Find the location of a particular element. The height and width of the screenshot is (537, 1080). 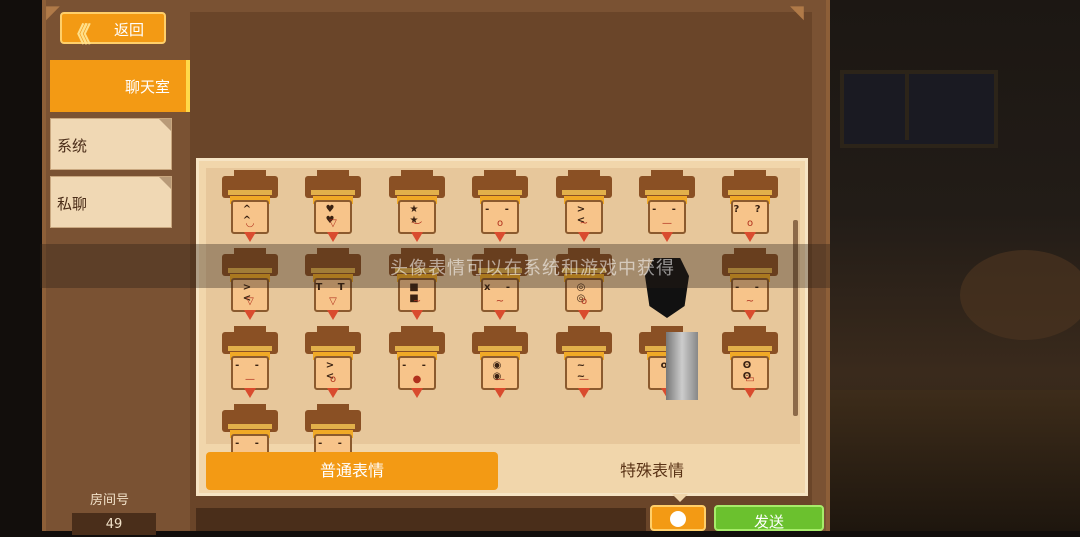

toast-text: 头像表情可以在系统和游戏中获得 is located at coordinates (532, 268).